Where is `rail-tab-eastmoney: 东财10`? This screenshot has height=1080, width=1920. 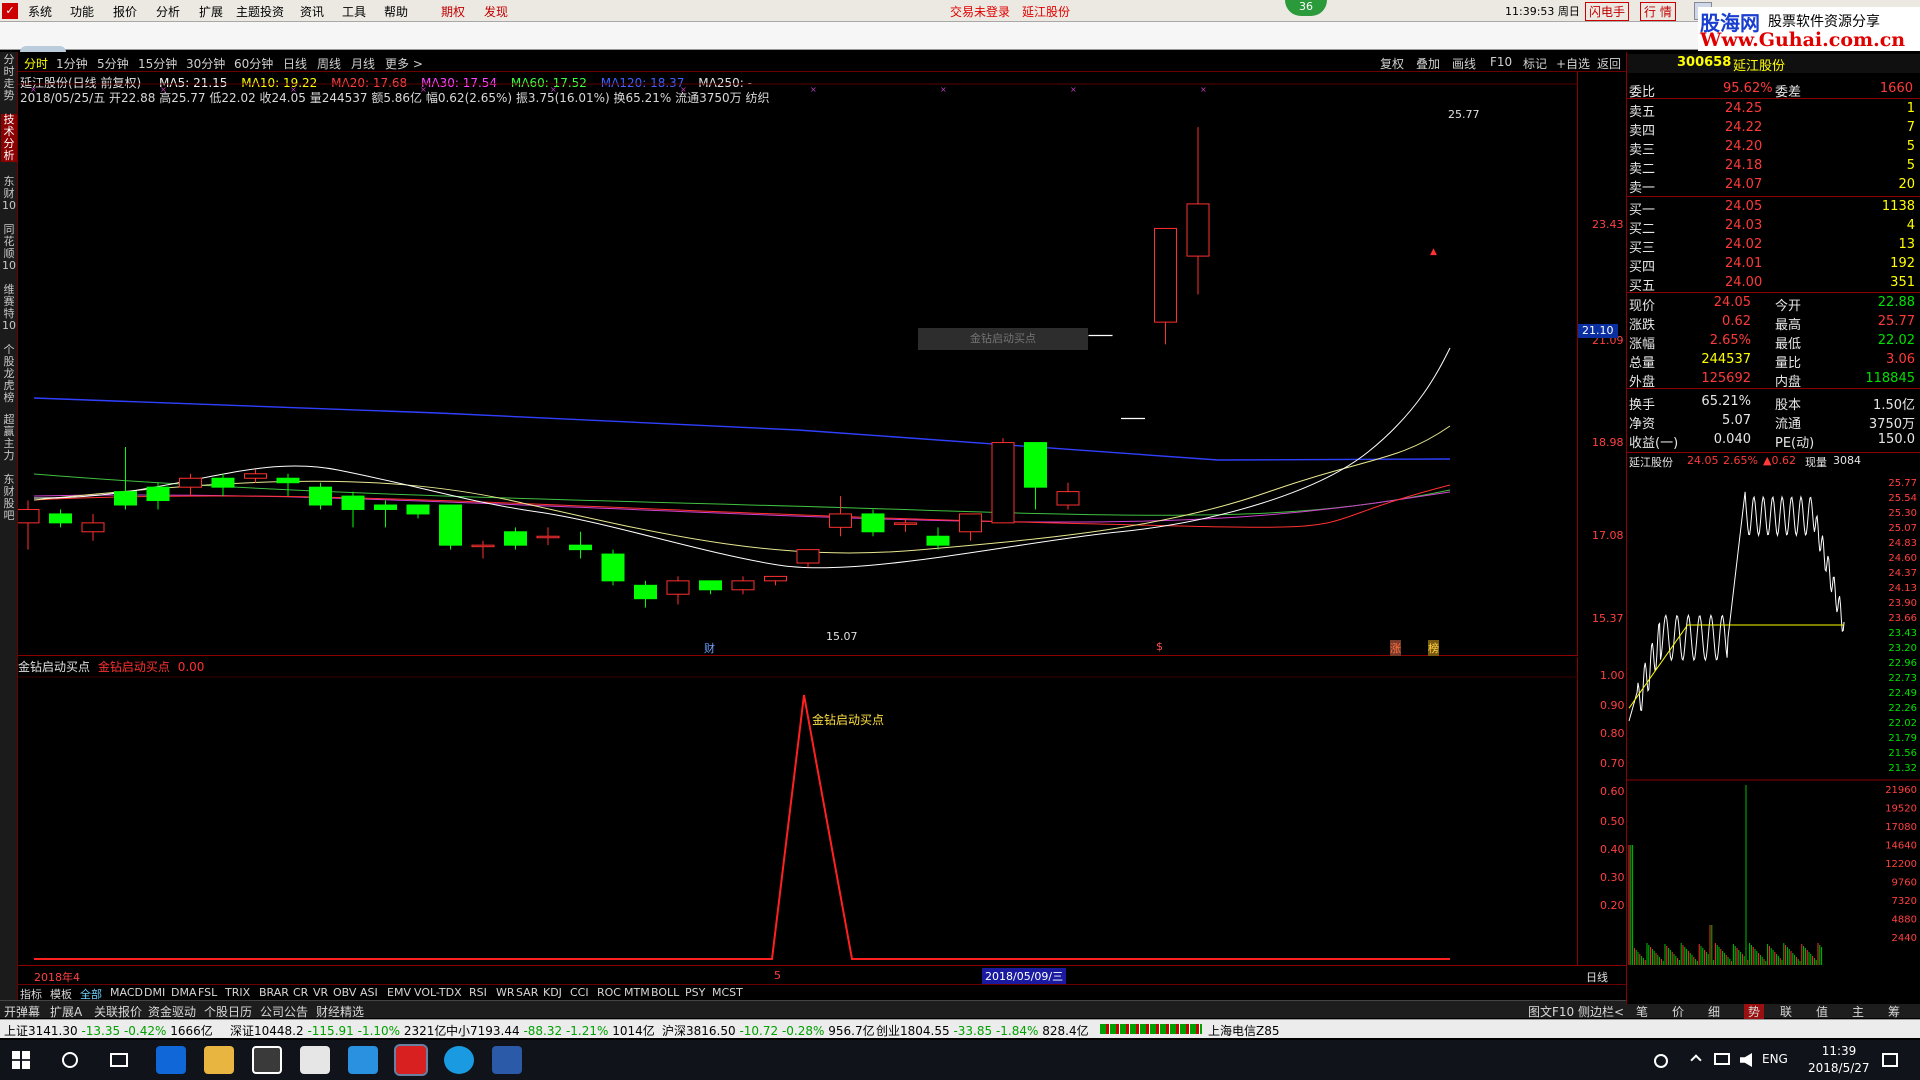
rail-tab-eastmoney: 东财10 is located at coordinates (9, 194).